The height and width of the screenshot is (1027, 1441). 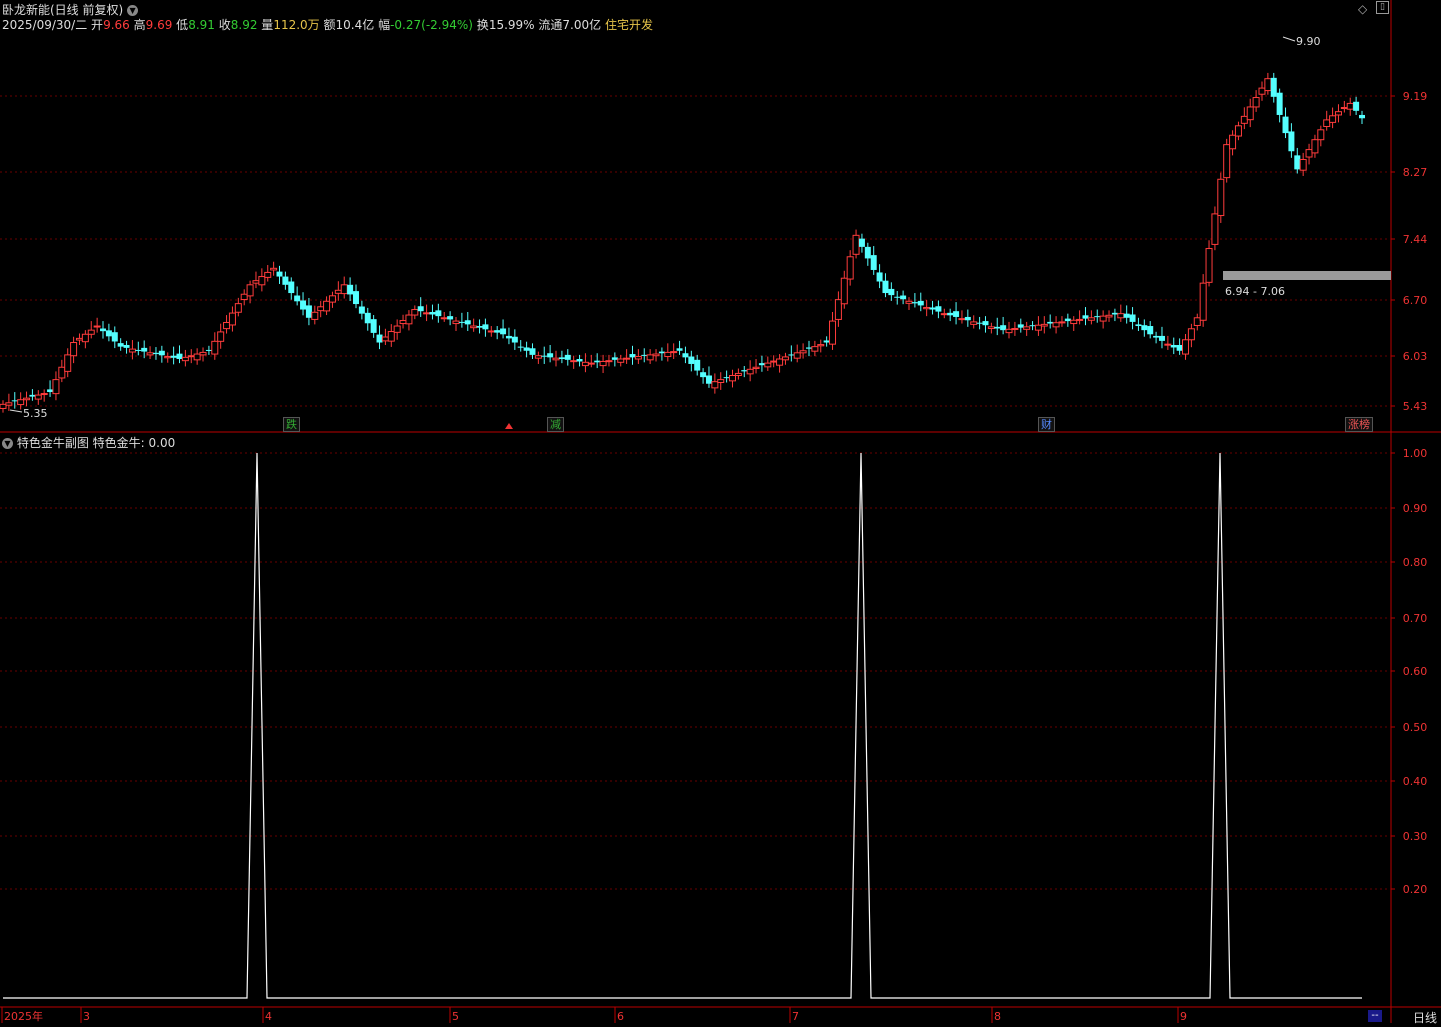 What do you see at coordinates (53, 443) in the screenshot?
I see `indicator-title: 特色金牛副图` at bounding box center [53, 443].